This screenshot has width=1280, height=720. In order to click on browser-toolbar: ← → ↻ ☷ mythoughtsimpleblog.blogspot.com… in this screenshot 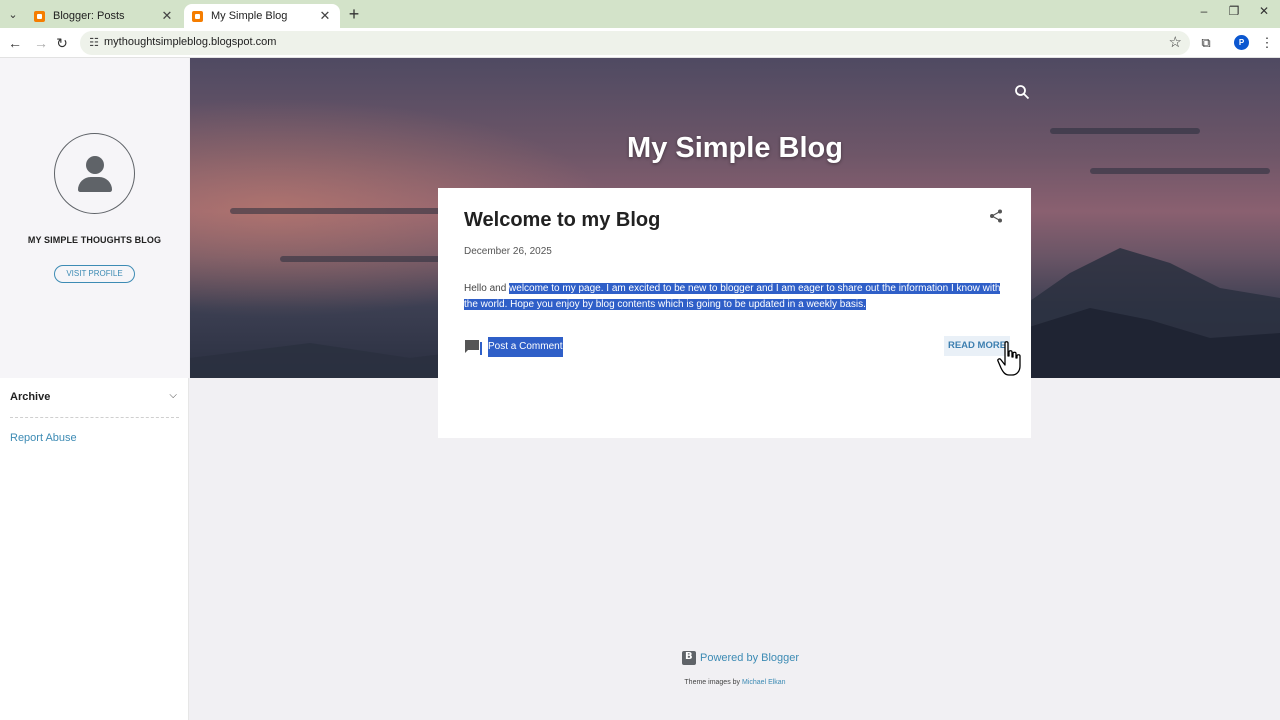, I will do `click(640, 43)`.